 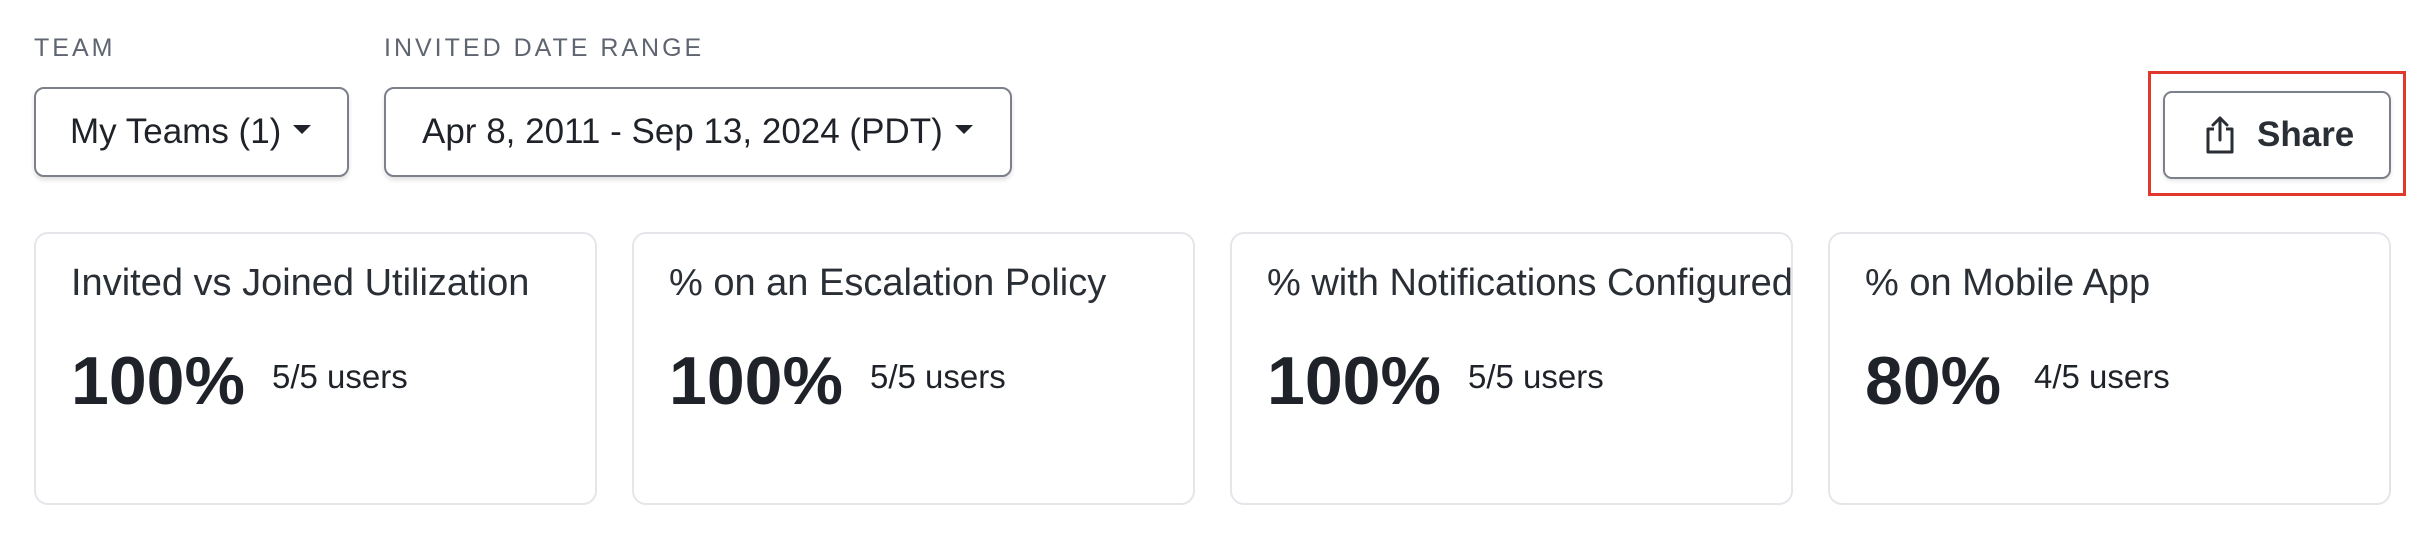 What do you see at coordinates (2306, 134) in the screenshot?
I see `share-button-label: Share` at bounding box center [2306, 134].